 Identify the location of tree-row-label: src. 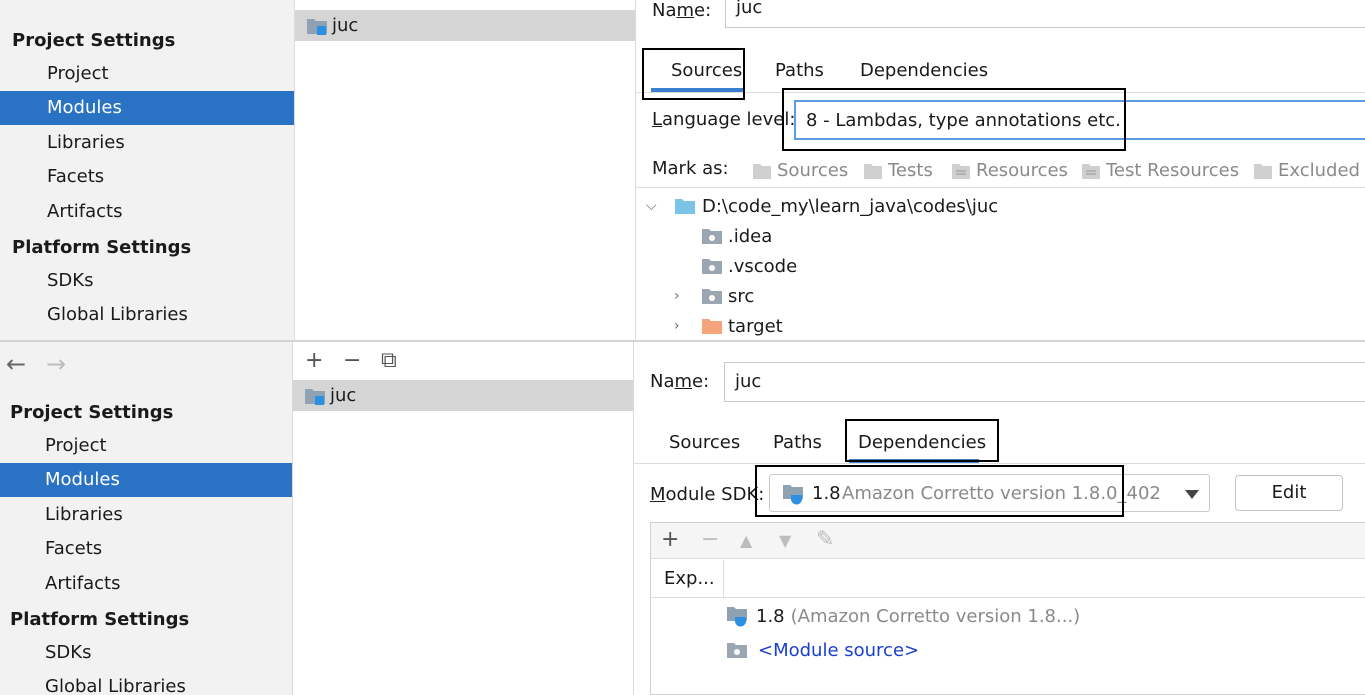
(741, 296).